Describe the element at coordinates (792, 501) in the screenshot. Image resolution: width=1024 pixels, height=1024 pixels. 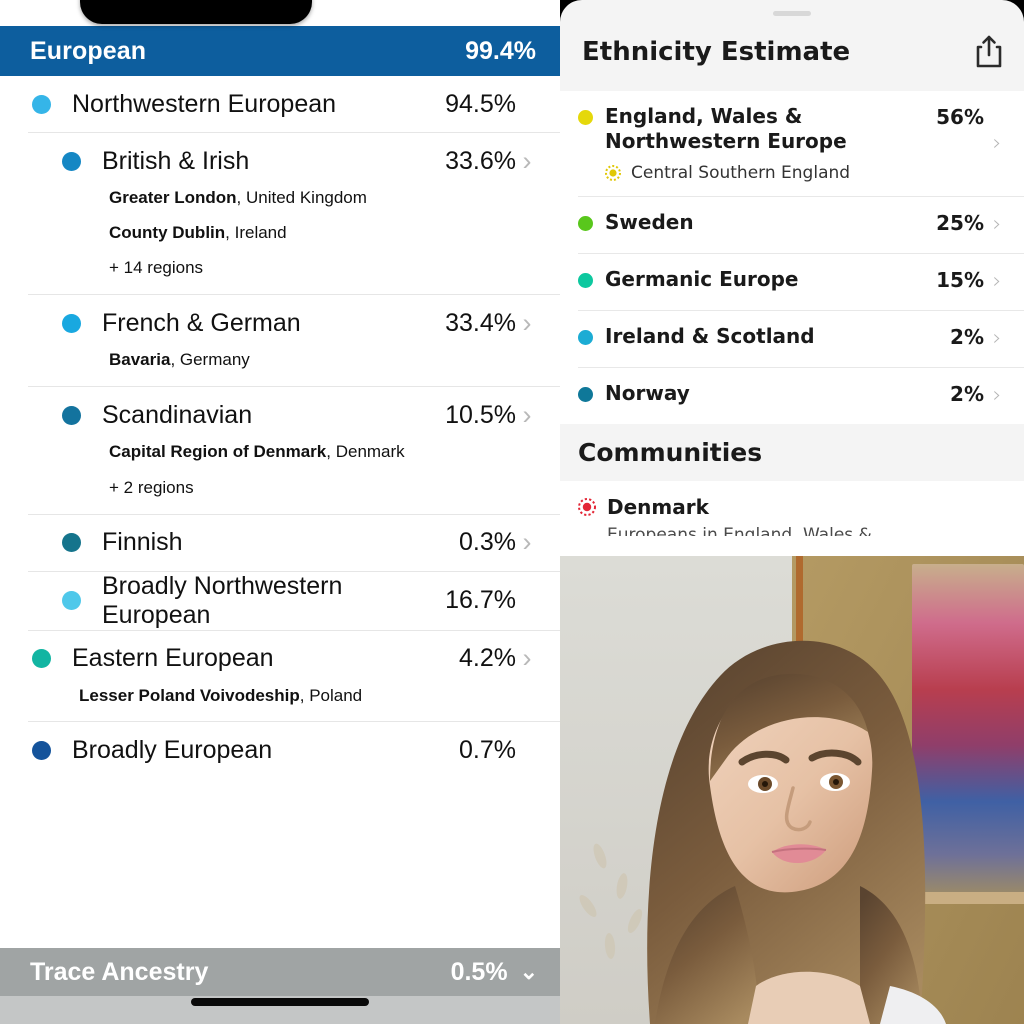
I see `community-row-denmark: Denmark` at that location.